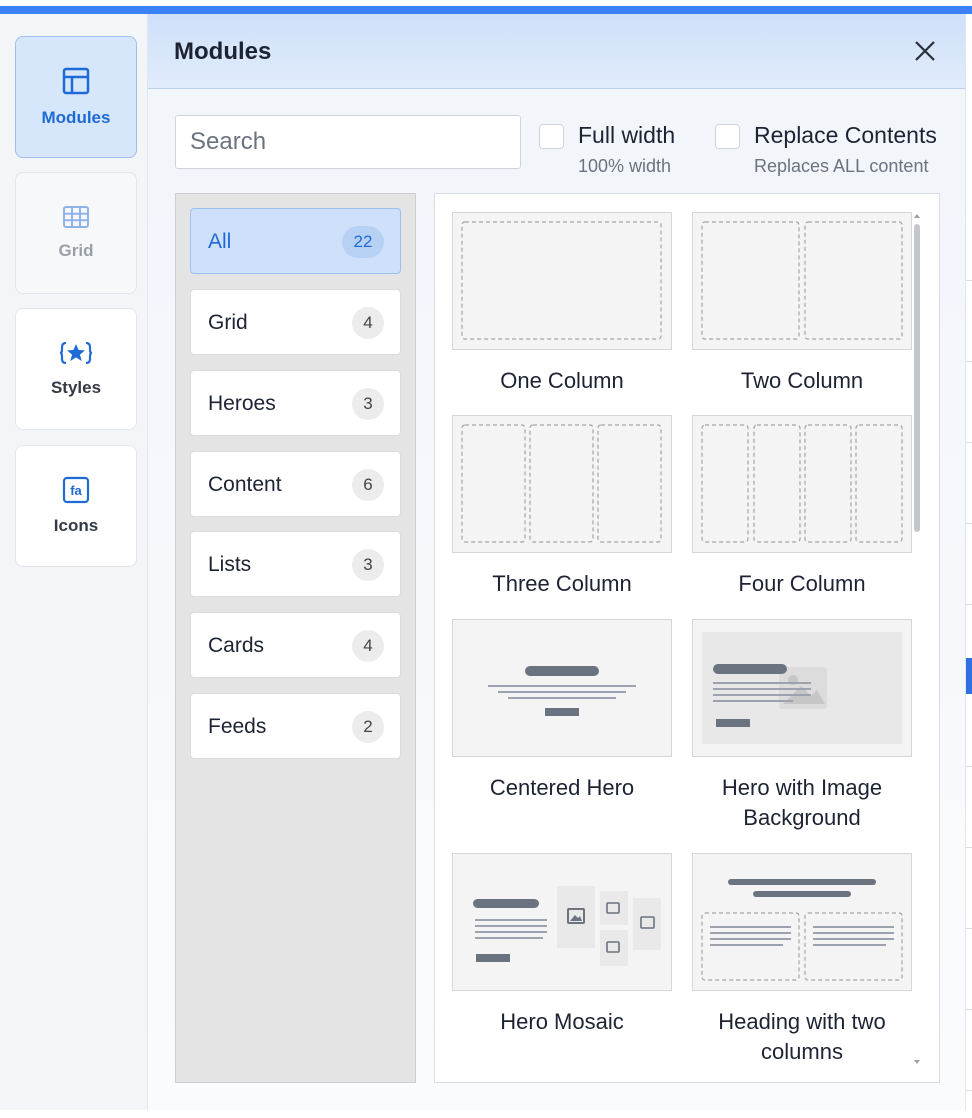 Image resolution: width=972 pixels, height=1118 pixels. I want to click on category-name: Content, so click(245, 484).